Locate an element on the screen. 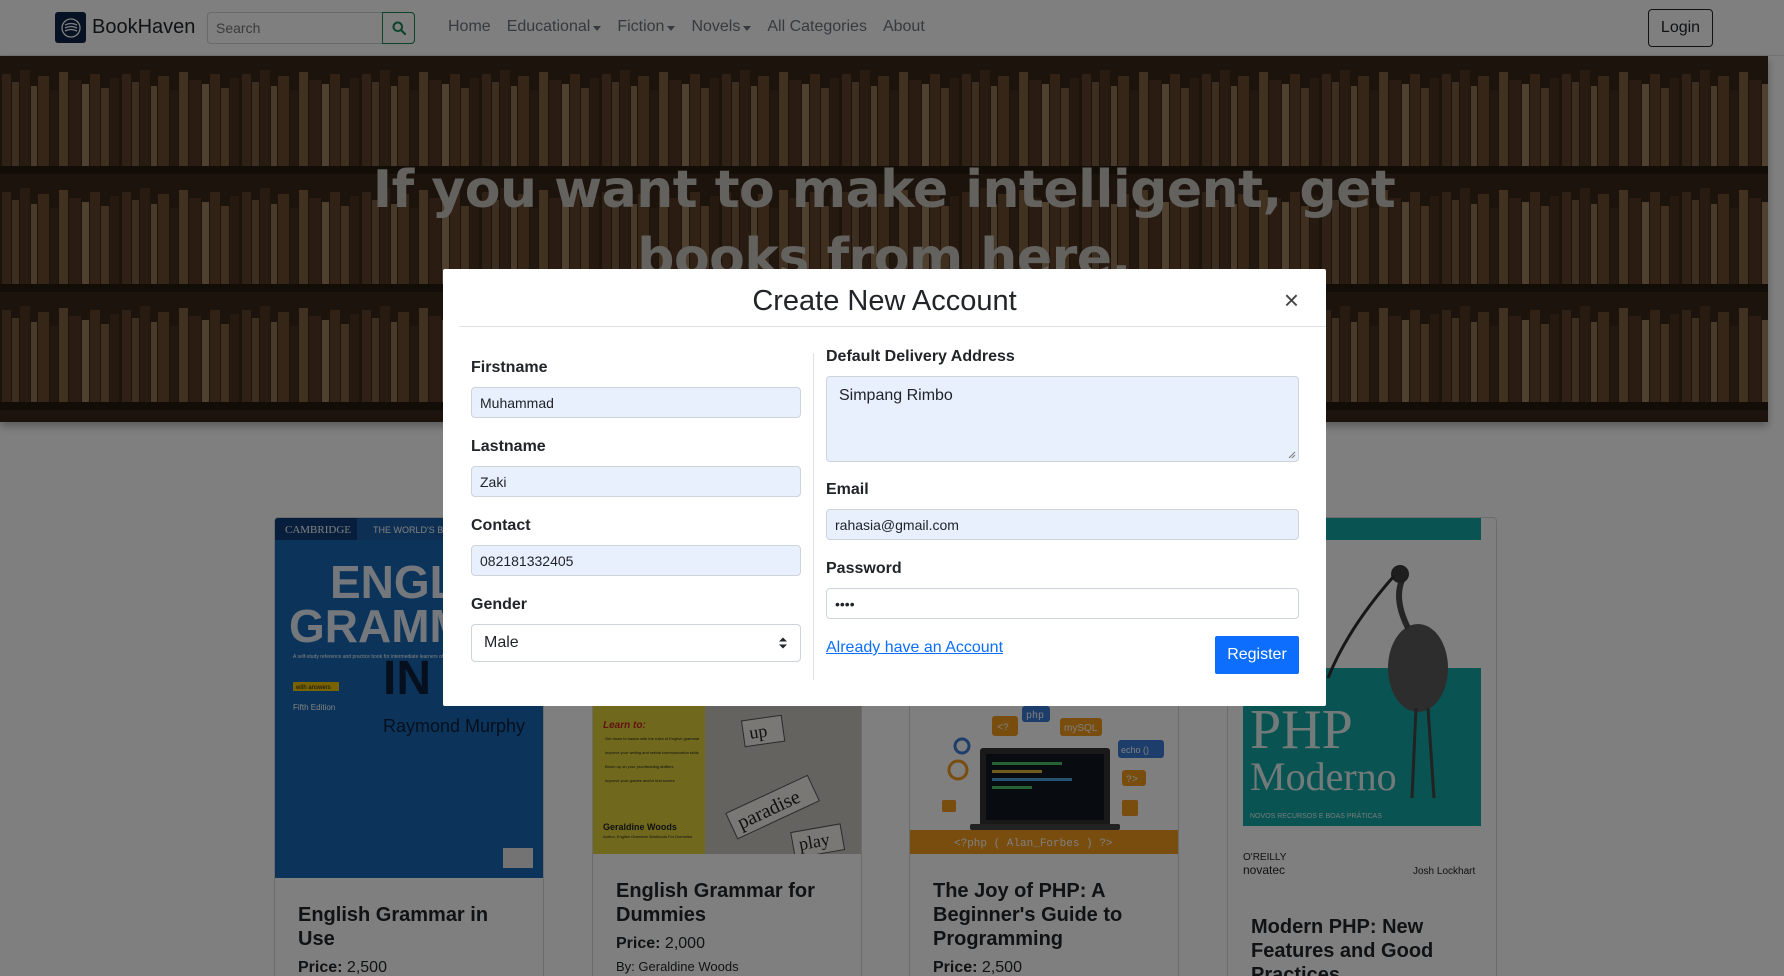  email-label: Email is located at coordinates (847, 489).